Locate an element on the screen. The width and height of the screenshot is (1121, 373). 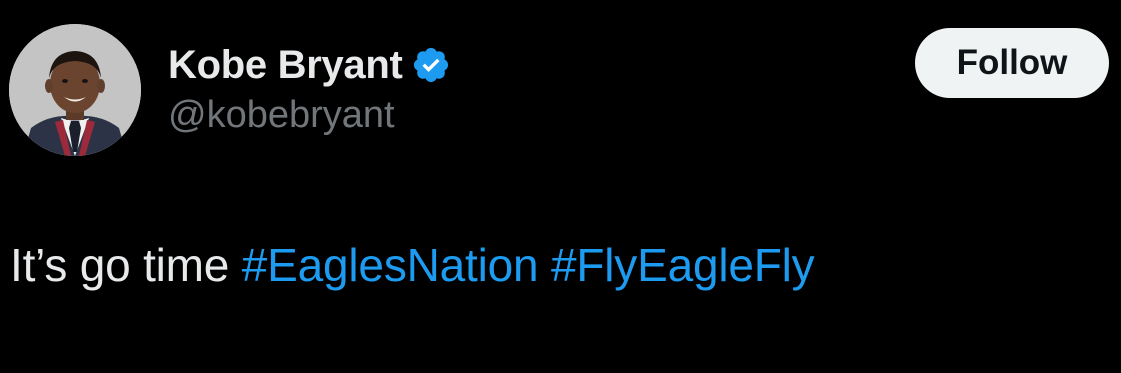
name-row: Kobe Bryant is located at coordinates (309, 65).